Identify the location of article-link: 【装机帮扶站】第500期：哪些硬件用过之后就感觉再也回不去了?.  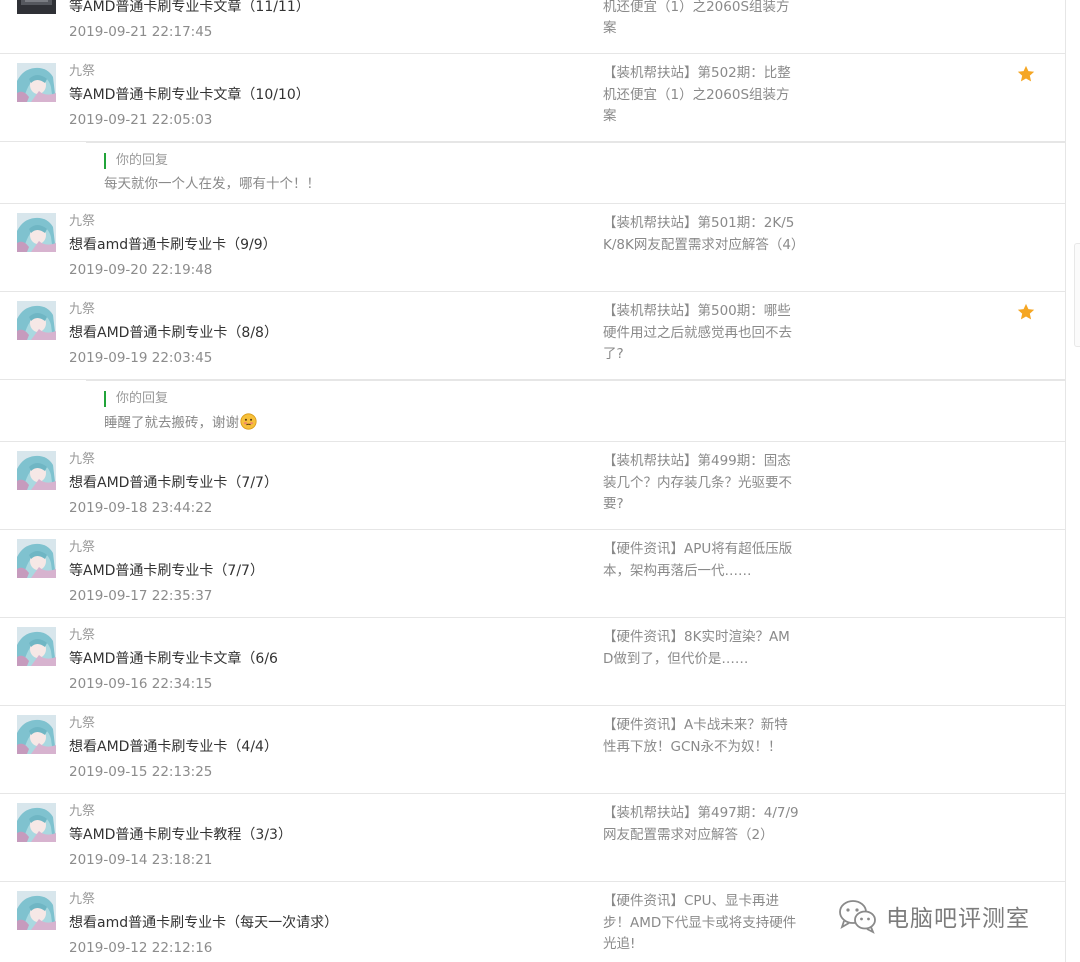
(701, 333).